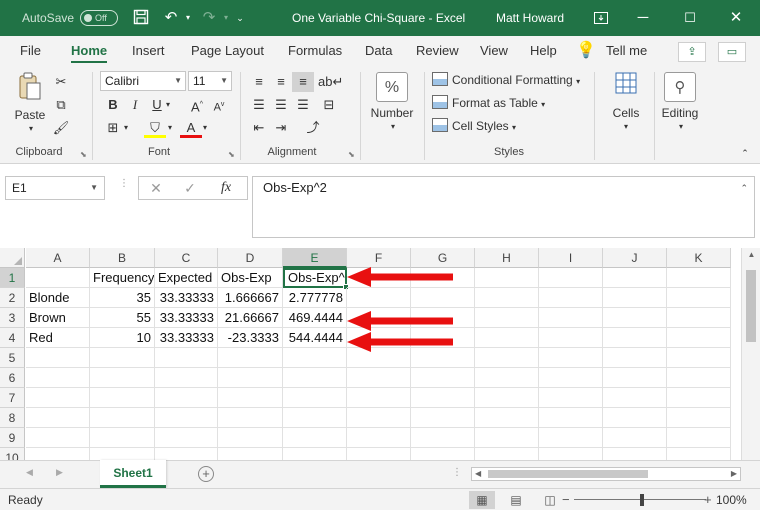 This screenshot has width=760, height=510. What do you see at coordinates (186, 358) in the screenshot?
I see `cell-c5` at bounding box center [186, 358].